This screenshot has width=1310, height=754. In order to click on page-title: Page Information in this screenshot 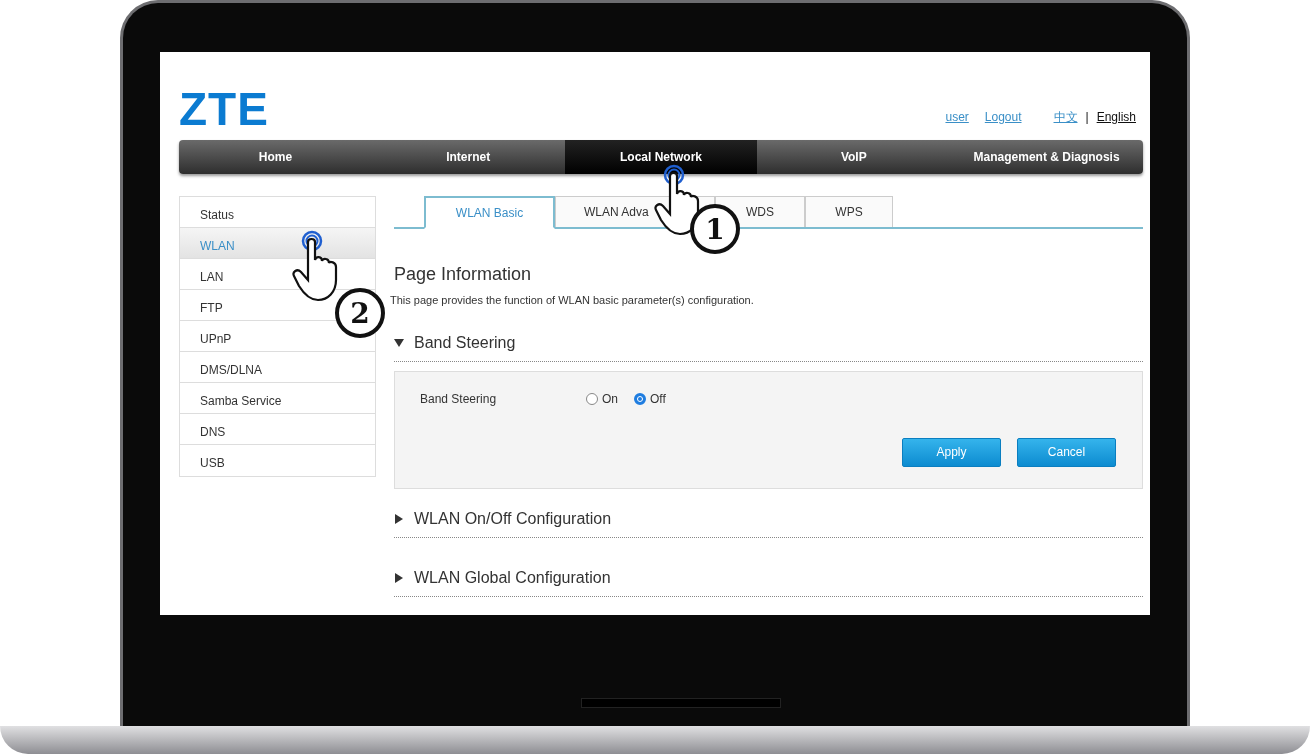, I will do `click(463, 274)`.